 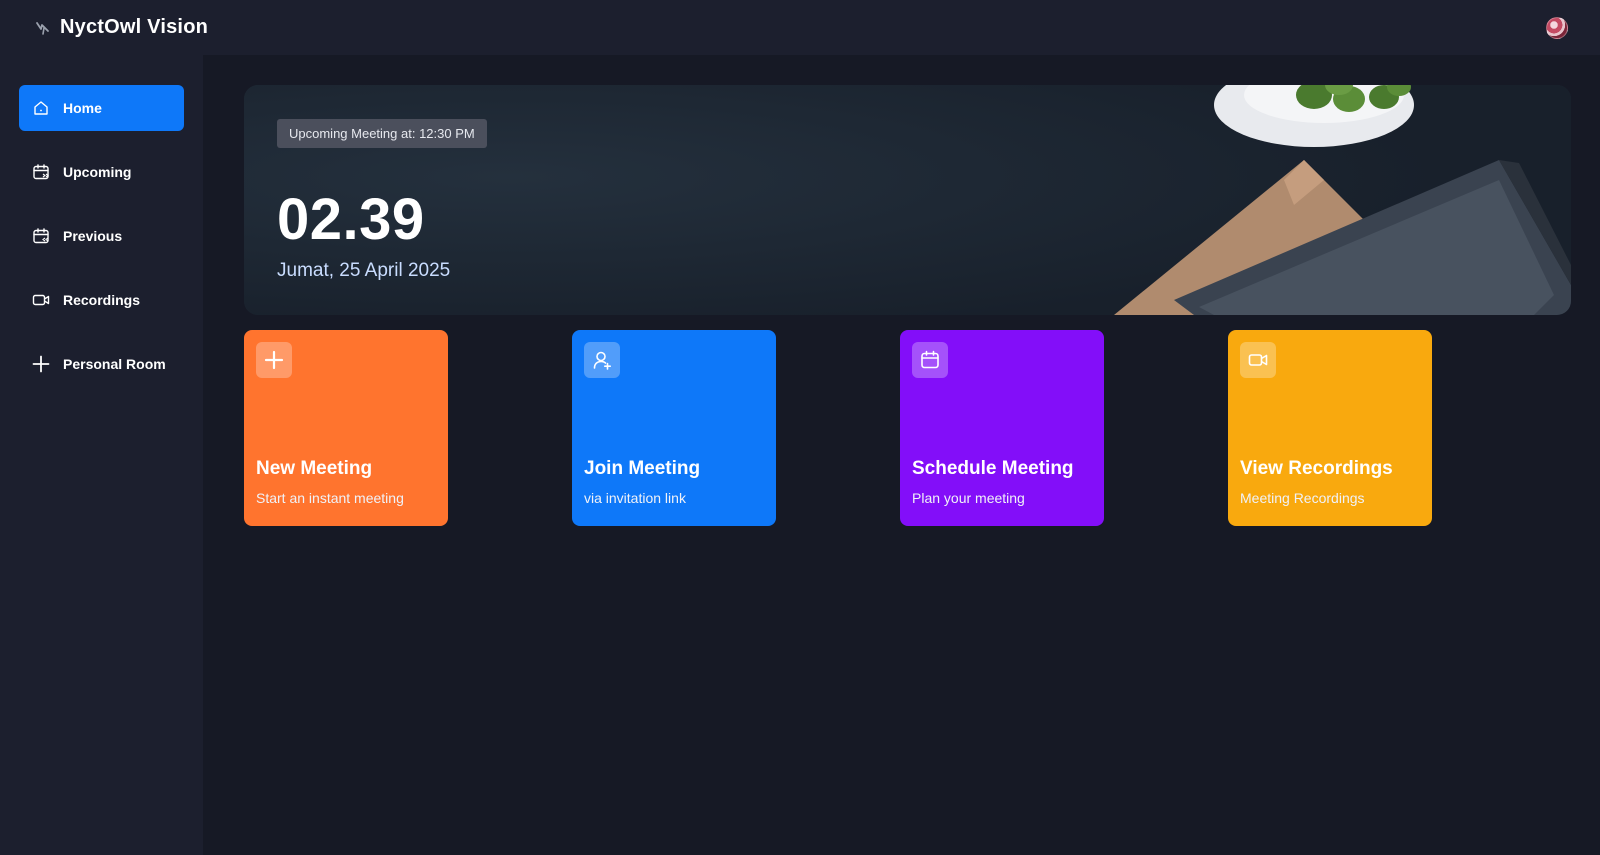 I want to click on calendar-icon, so click(x=930, y=360).